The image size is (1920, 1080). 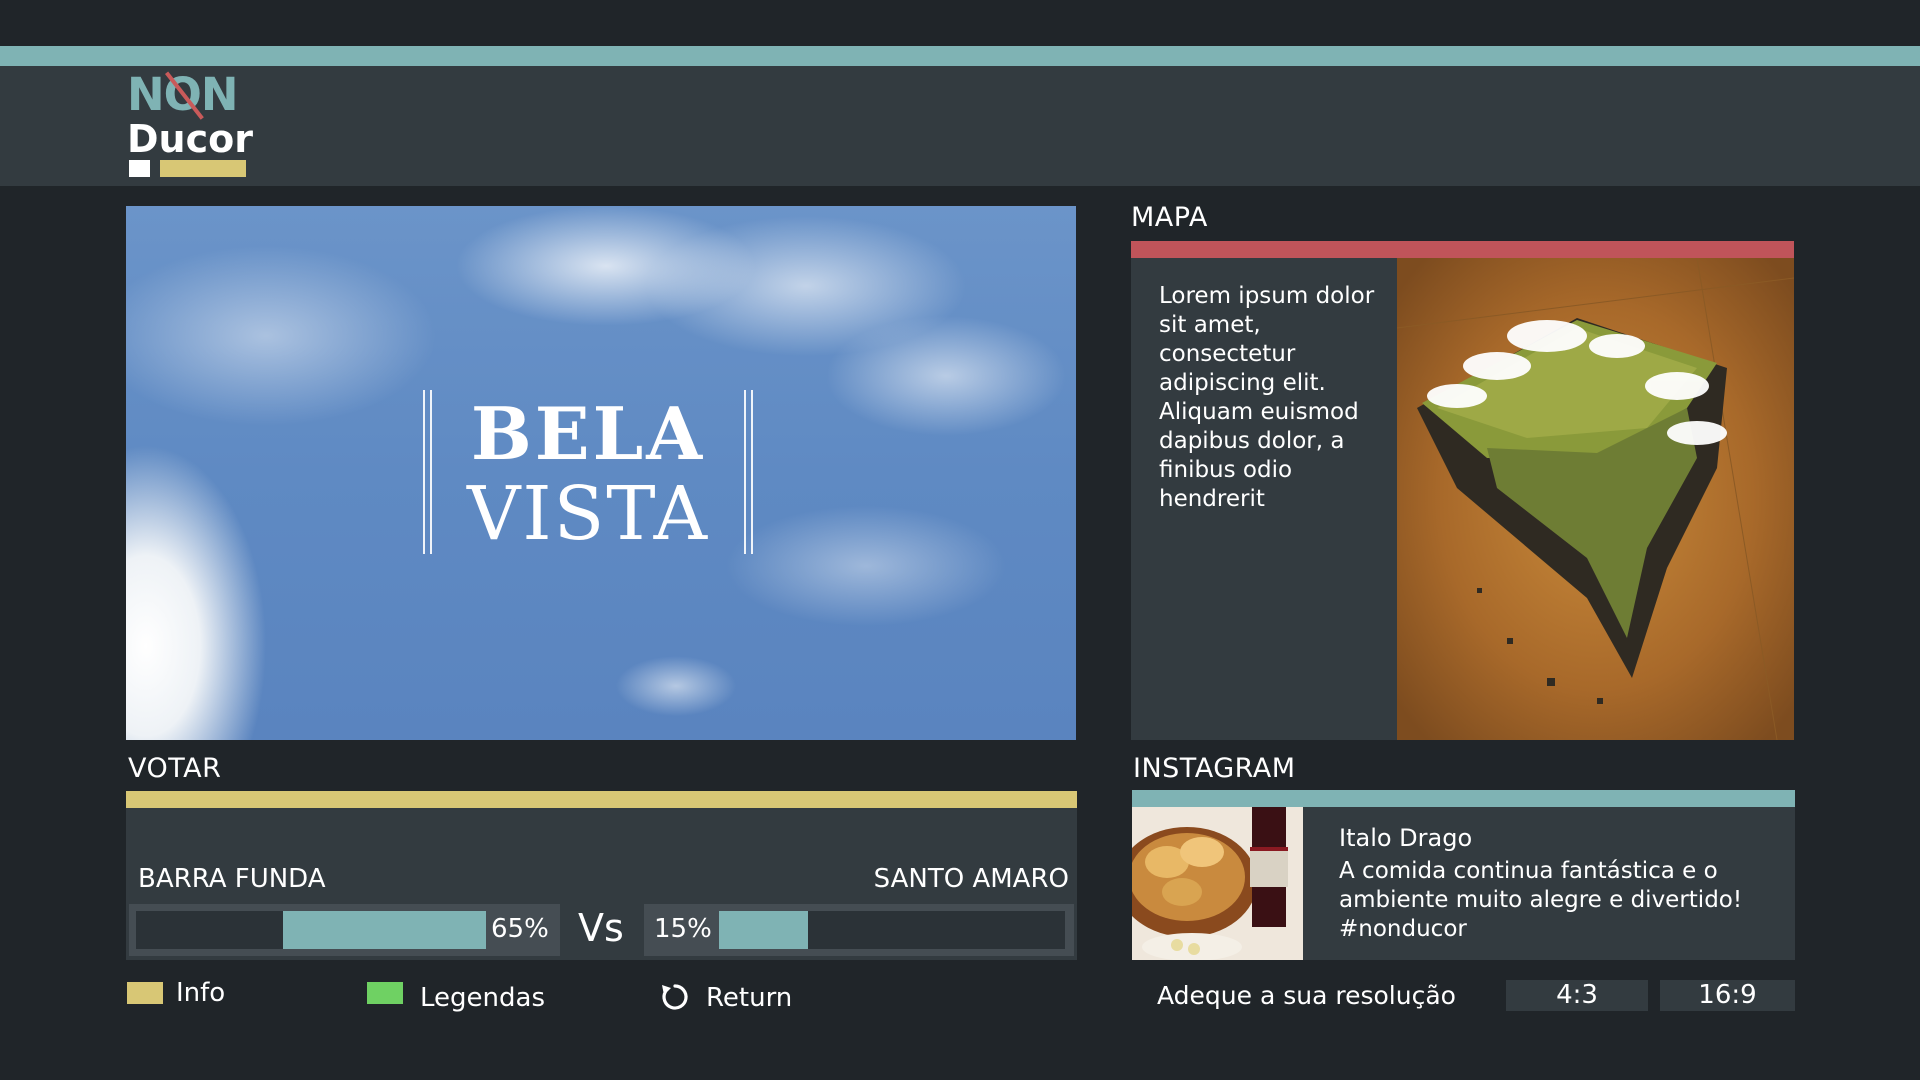 I want to click on map-section-title: MAPA, so click(x=1169, y=217).